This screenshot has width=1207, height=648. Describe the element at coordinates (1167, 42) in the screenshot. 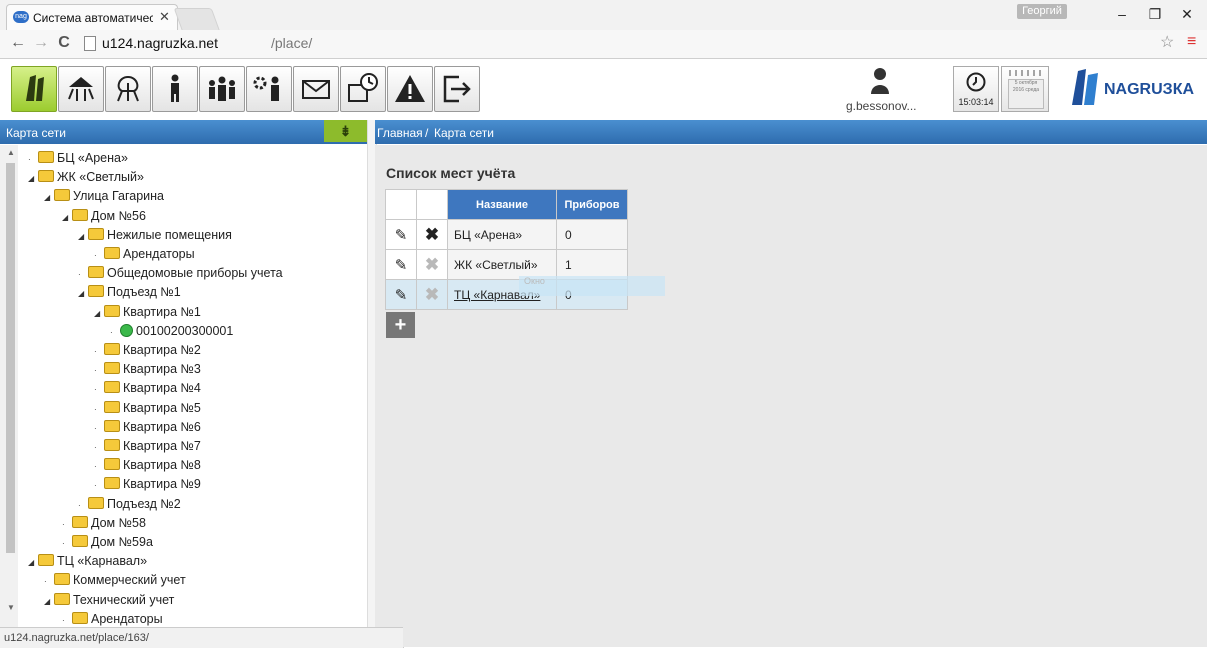

I see `bookmark-star-icon: ☆` at that location.